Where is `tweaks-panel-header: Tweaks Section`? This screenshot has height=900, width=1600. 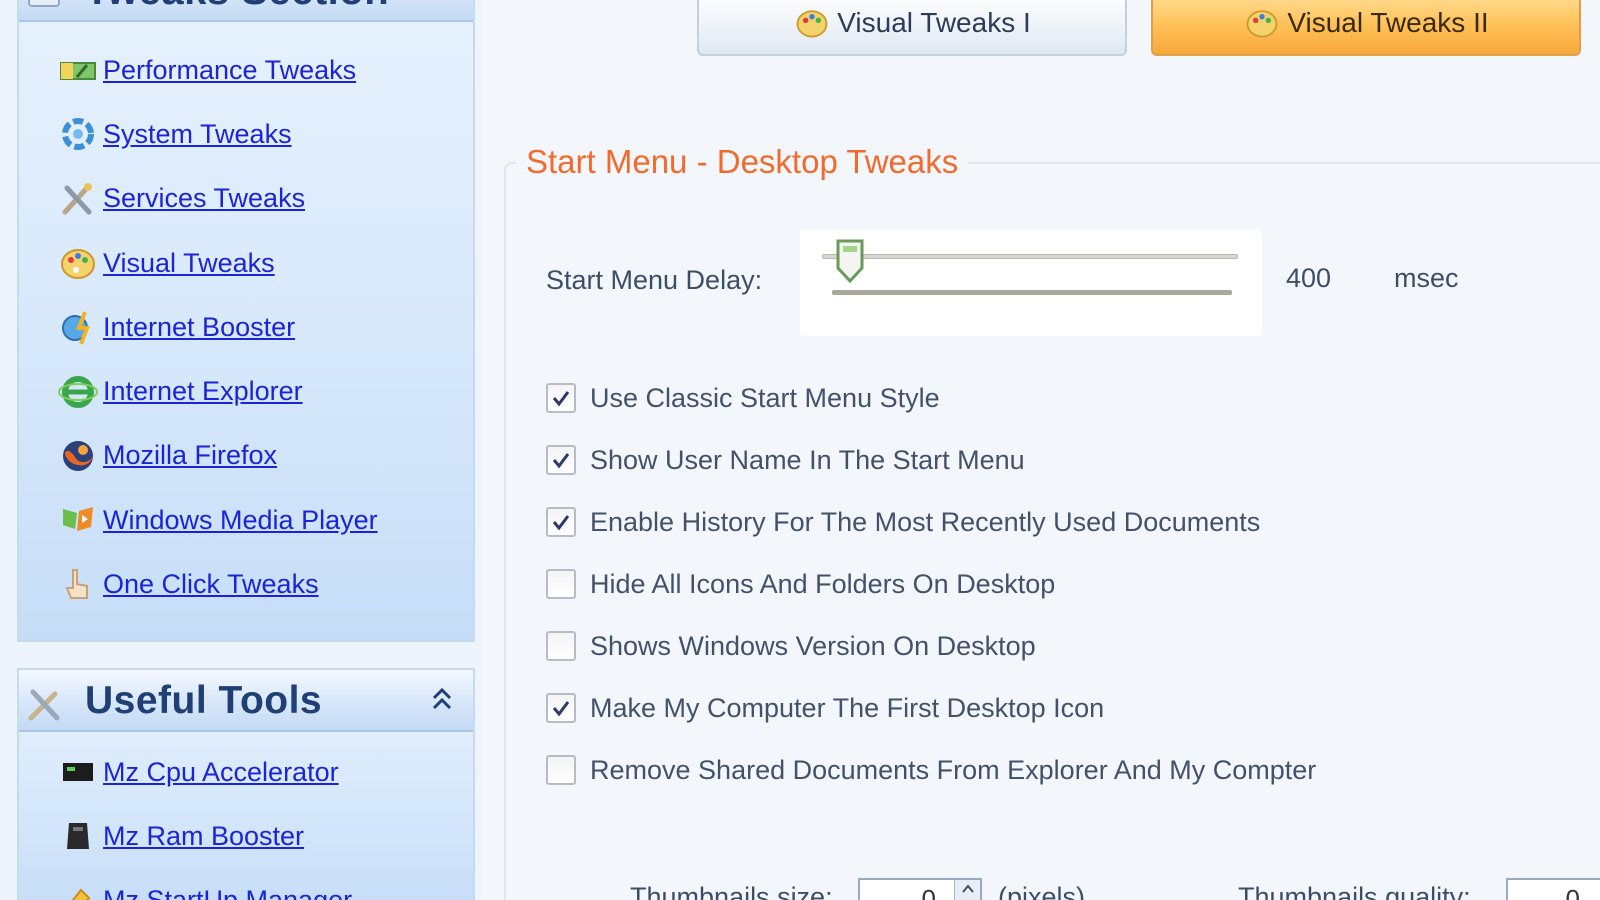
tweaks-panel-header: Tweaks Section is located at coordinates (246, 11).